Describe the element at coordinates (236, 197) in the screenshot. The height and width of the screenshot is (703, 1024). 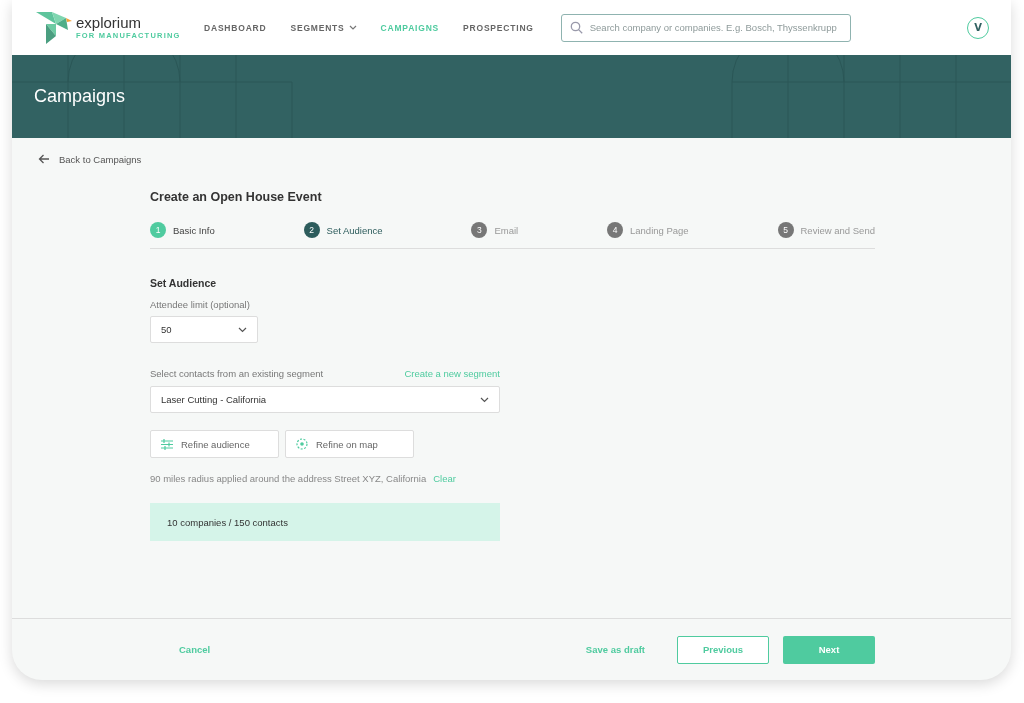
I see `form-title: Create an Open House Event` at that location.